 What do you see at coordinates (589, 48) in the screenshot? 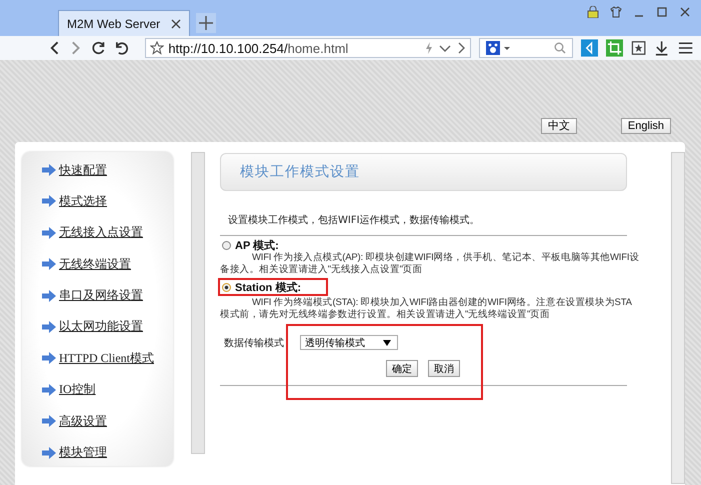
I see `sidebar-toggle-icon` at bounding box center [589, 48].